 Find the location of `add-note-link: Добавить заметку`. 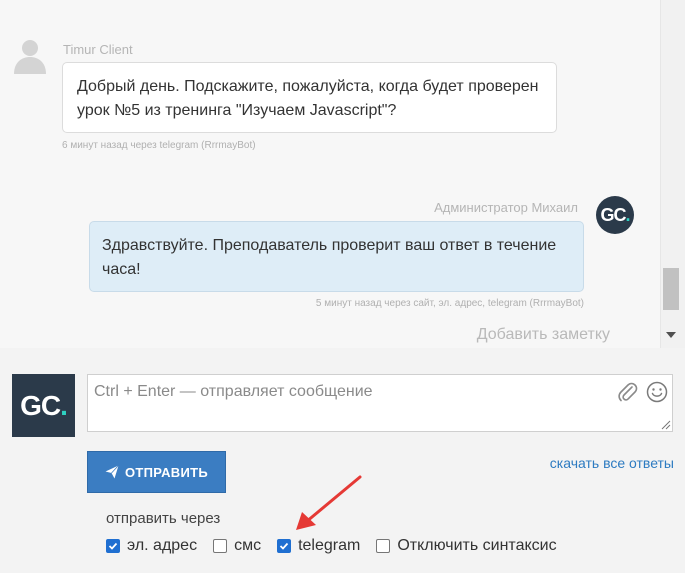

add-note-link: Добавить заметку is located at coordinates (525, 335).